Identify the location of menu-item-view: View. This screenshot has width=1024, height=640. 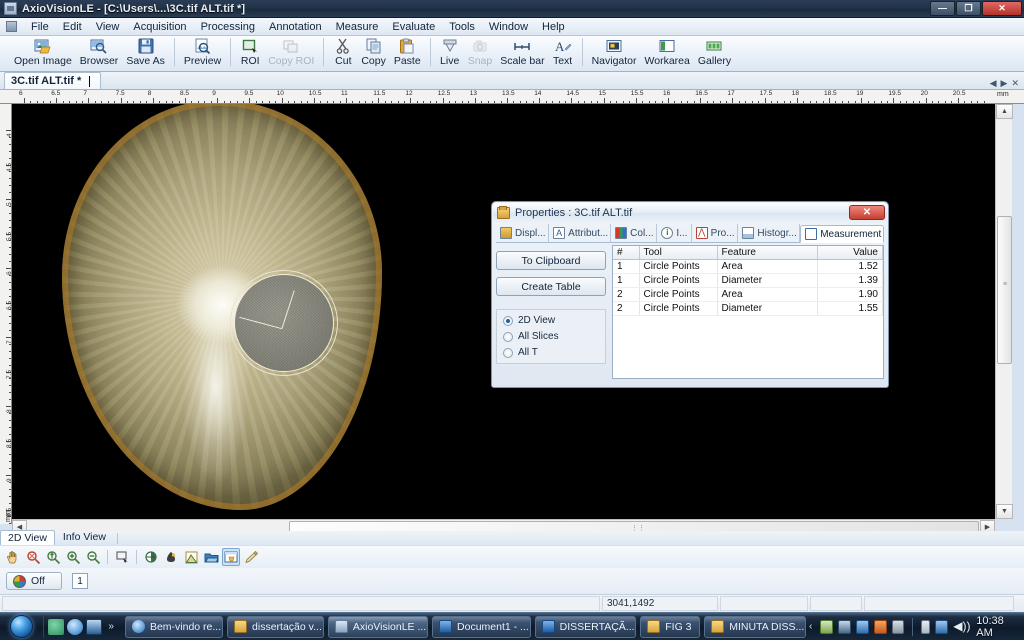
(108, 27).